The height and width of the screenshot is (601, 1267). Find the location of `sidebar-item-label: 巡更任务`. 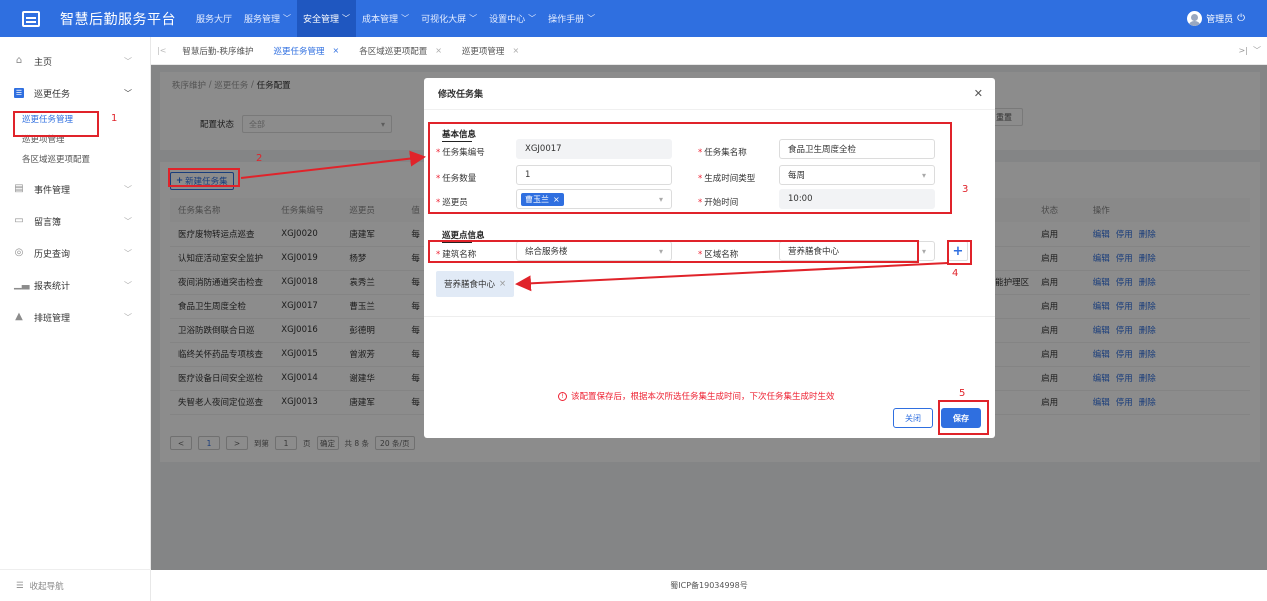

sidebar-item-label: 巡更任务 is located at coordinates (52, 94).